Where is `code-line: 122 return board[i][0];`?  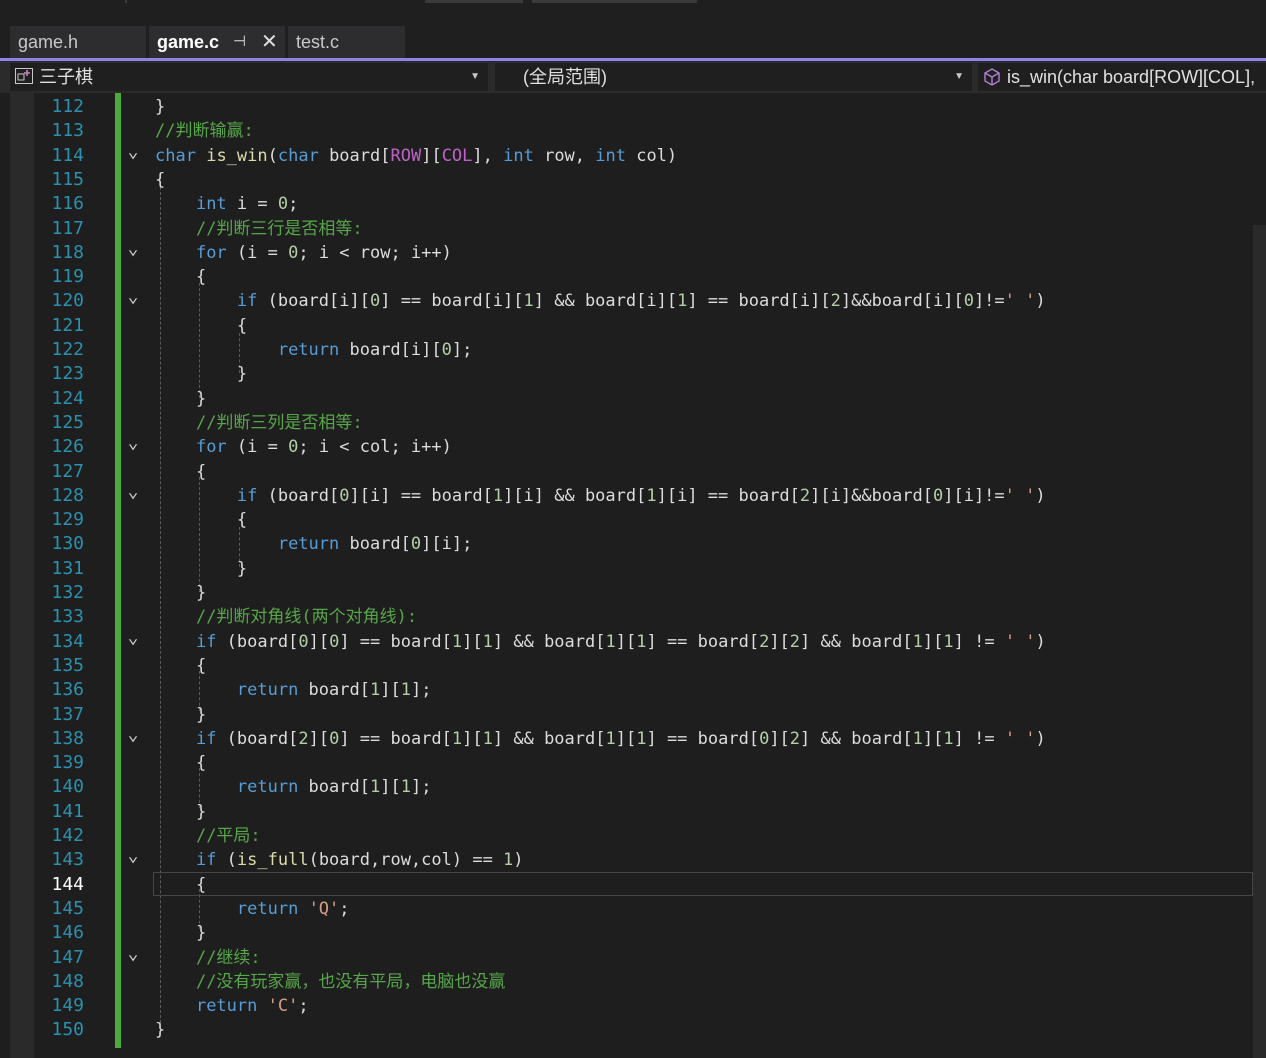 code-line: 122 return board[i][0]; is located at coordinates (633, 350).